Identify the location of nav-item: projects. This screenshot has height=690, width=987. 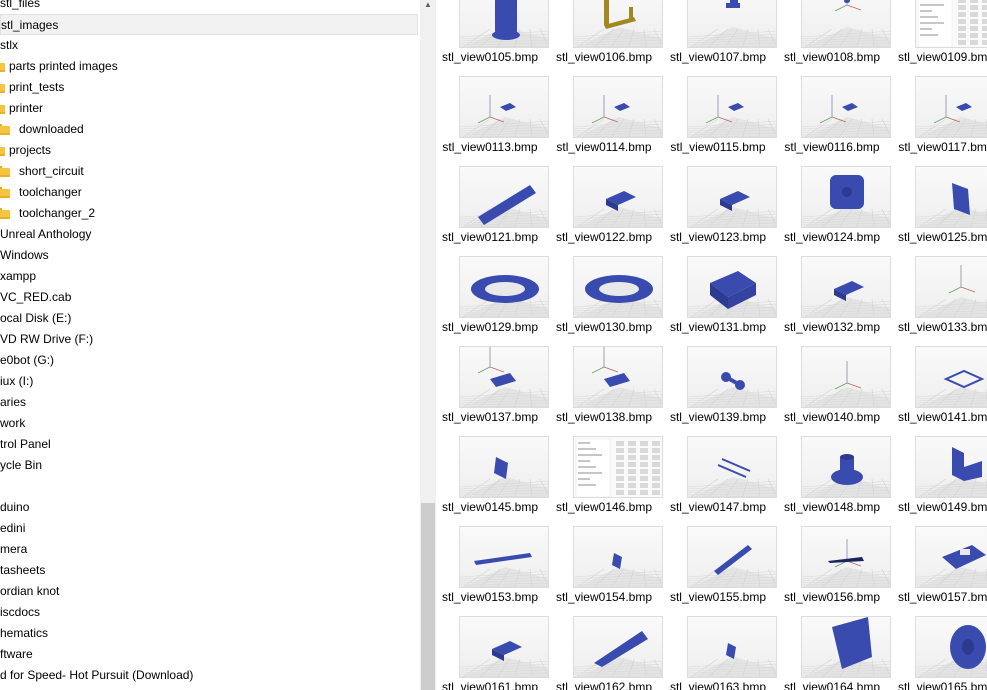
(209, 150).